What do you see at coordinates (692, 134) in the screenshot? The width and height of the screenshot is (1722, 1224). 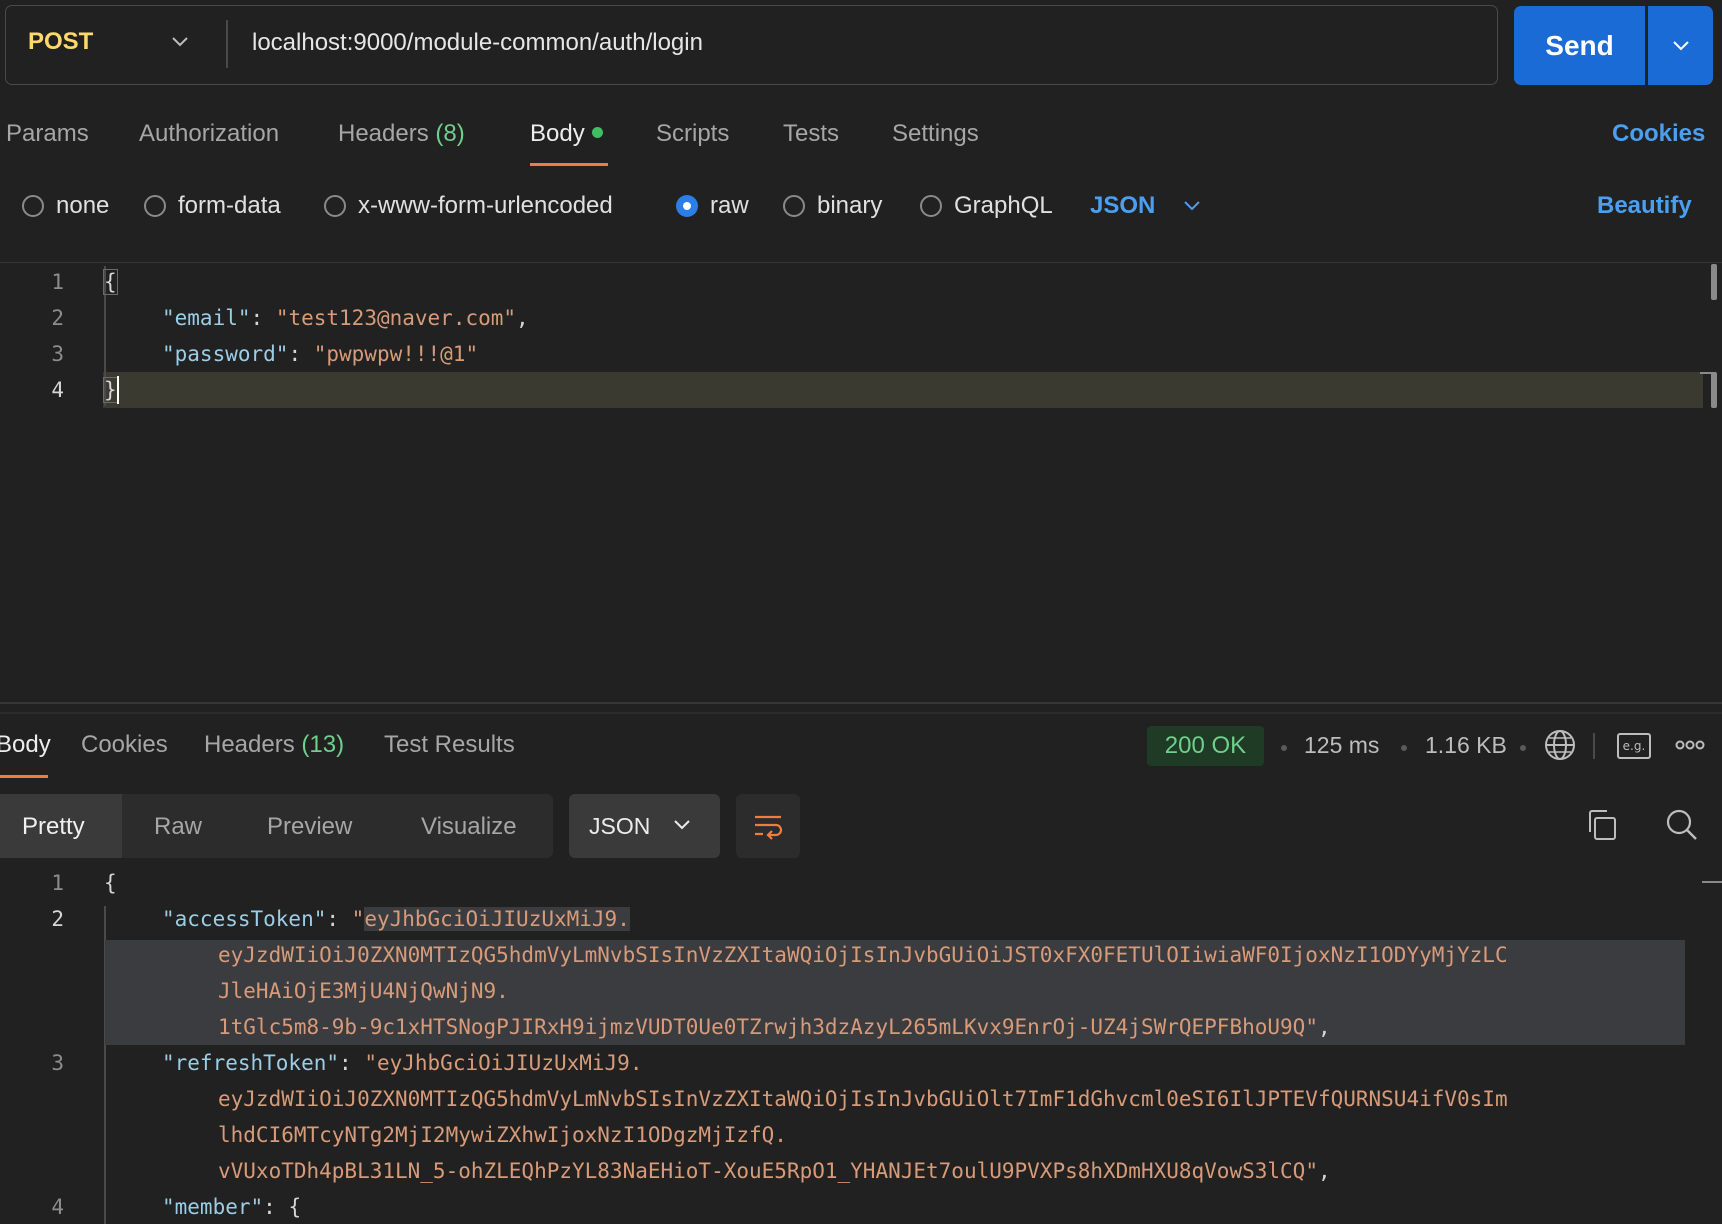 I see `tab-scripts: Scripts` at bounding box center [692, 134].